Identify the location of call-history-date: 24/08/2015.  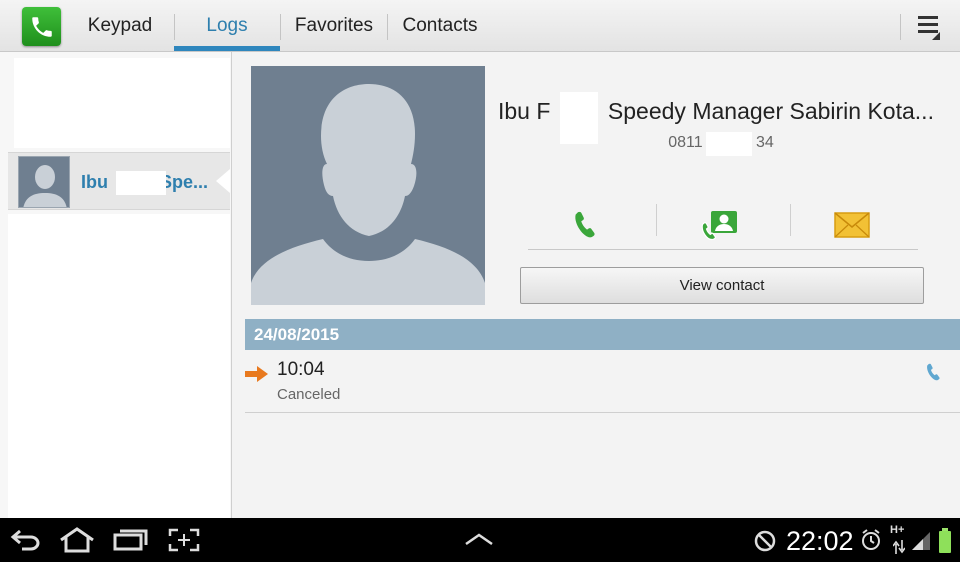
(602, 334).